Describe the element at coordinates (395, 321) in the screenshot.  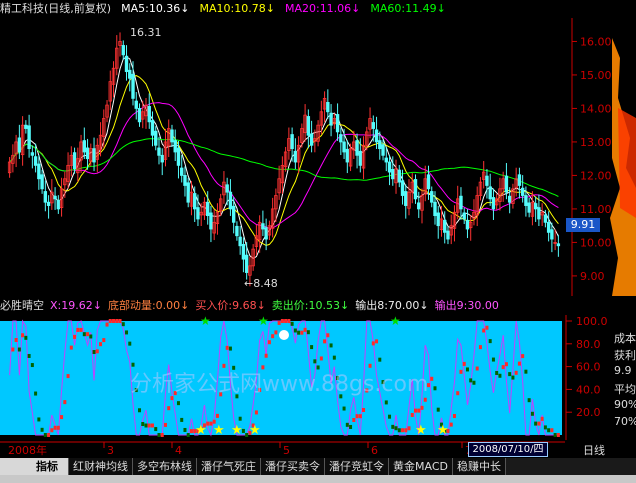
I see `green-star-marker: ★` at that location.